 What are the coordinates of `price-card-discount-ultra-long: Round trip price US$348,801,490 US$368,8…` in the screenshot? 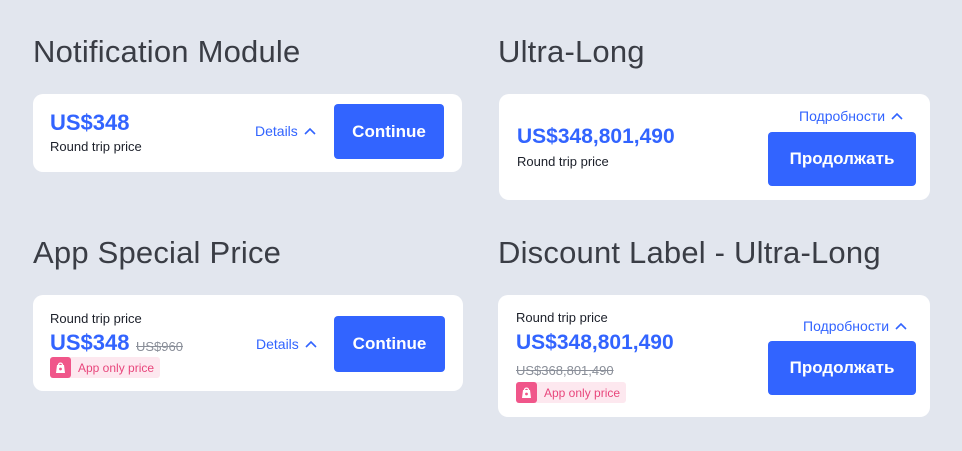 It's located at (714, 356).